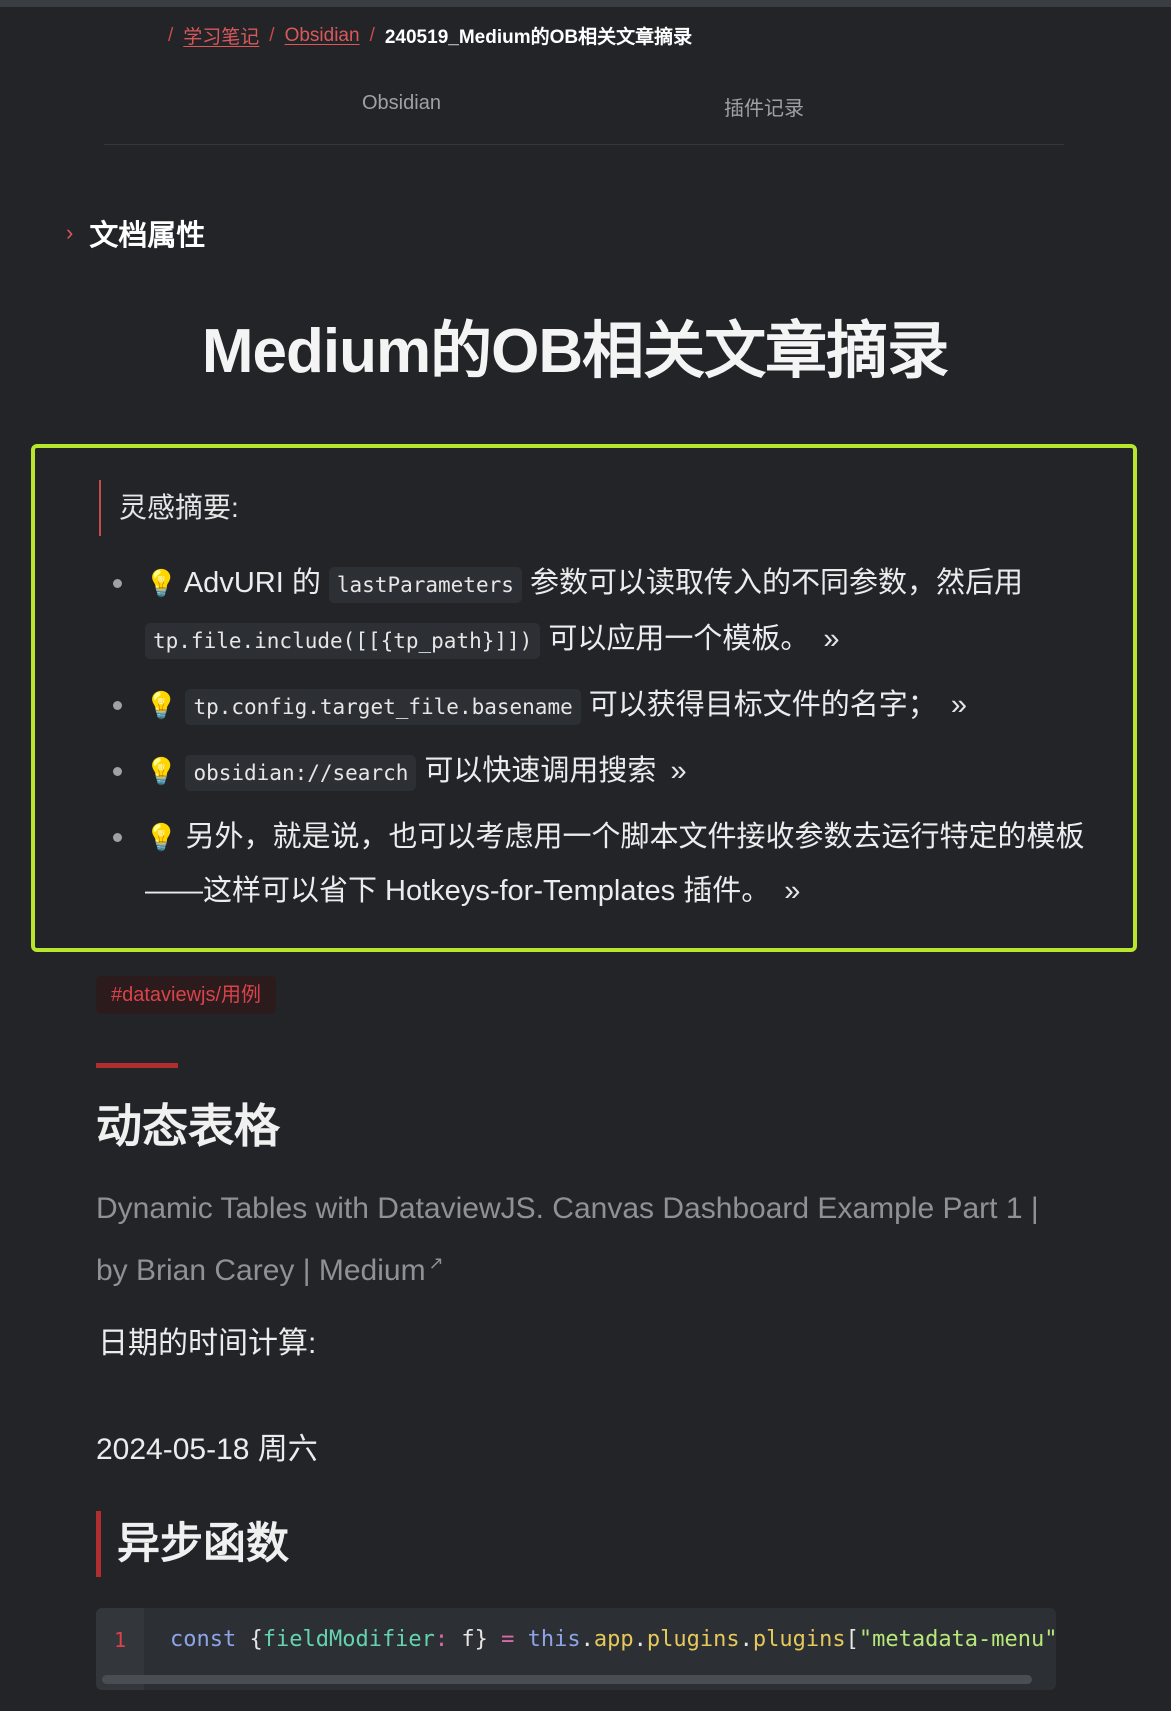 The height and width of the screenshot is (1711, 1171). Describe the element at coordinates (507, 1639) in the screenshot. I see `code-token: =` at that location.